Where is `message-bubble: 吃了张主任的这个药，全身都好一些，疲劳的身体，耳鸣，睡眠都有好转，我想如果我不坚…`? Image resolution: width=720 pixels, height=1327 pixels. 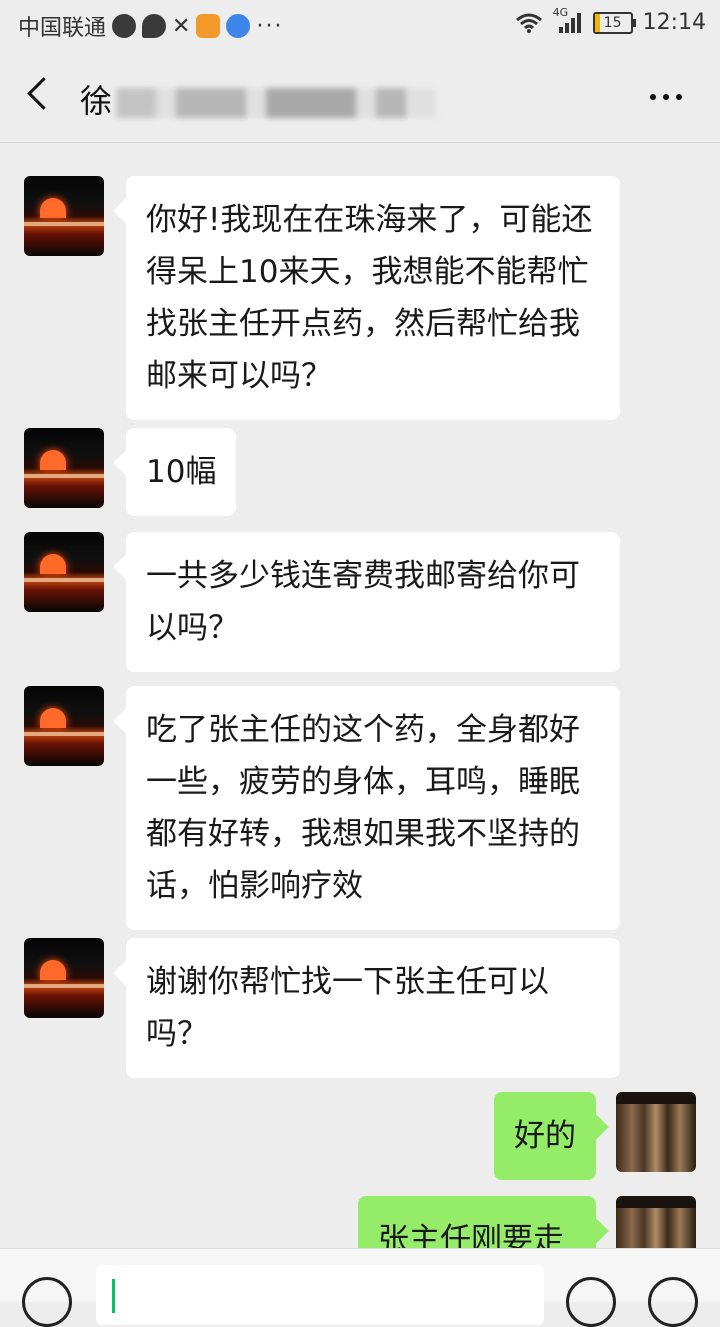
message-bubble: 吃了张主任的这个药，全身都好一些，疲劳的身体，耳鸣，睡眠都有好转，我想如果我不坚… is located at coordinates (373, 808).